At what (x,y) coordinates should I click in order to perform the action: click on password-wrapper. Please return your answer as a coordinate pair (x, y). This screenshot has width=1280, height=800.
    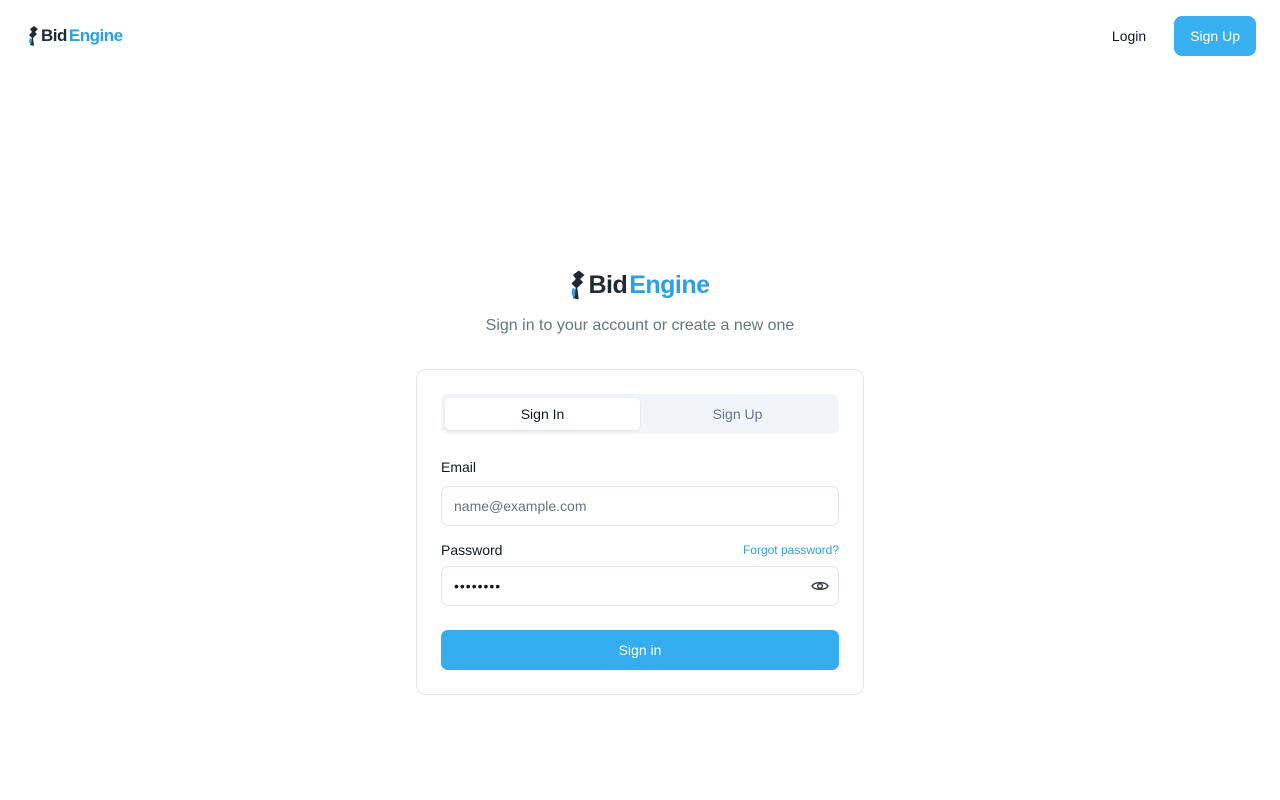
    Looking at the image, I should click on (640, 586).